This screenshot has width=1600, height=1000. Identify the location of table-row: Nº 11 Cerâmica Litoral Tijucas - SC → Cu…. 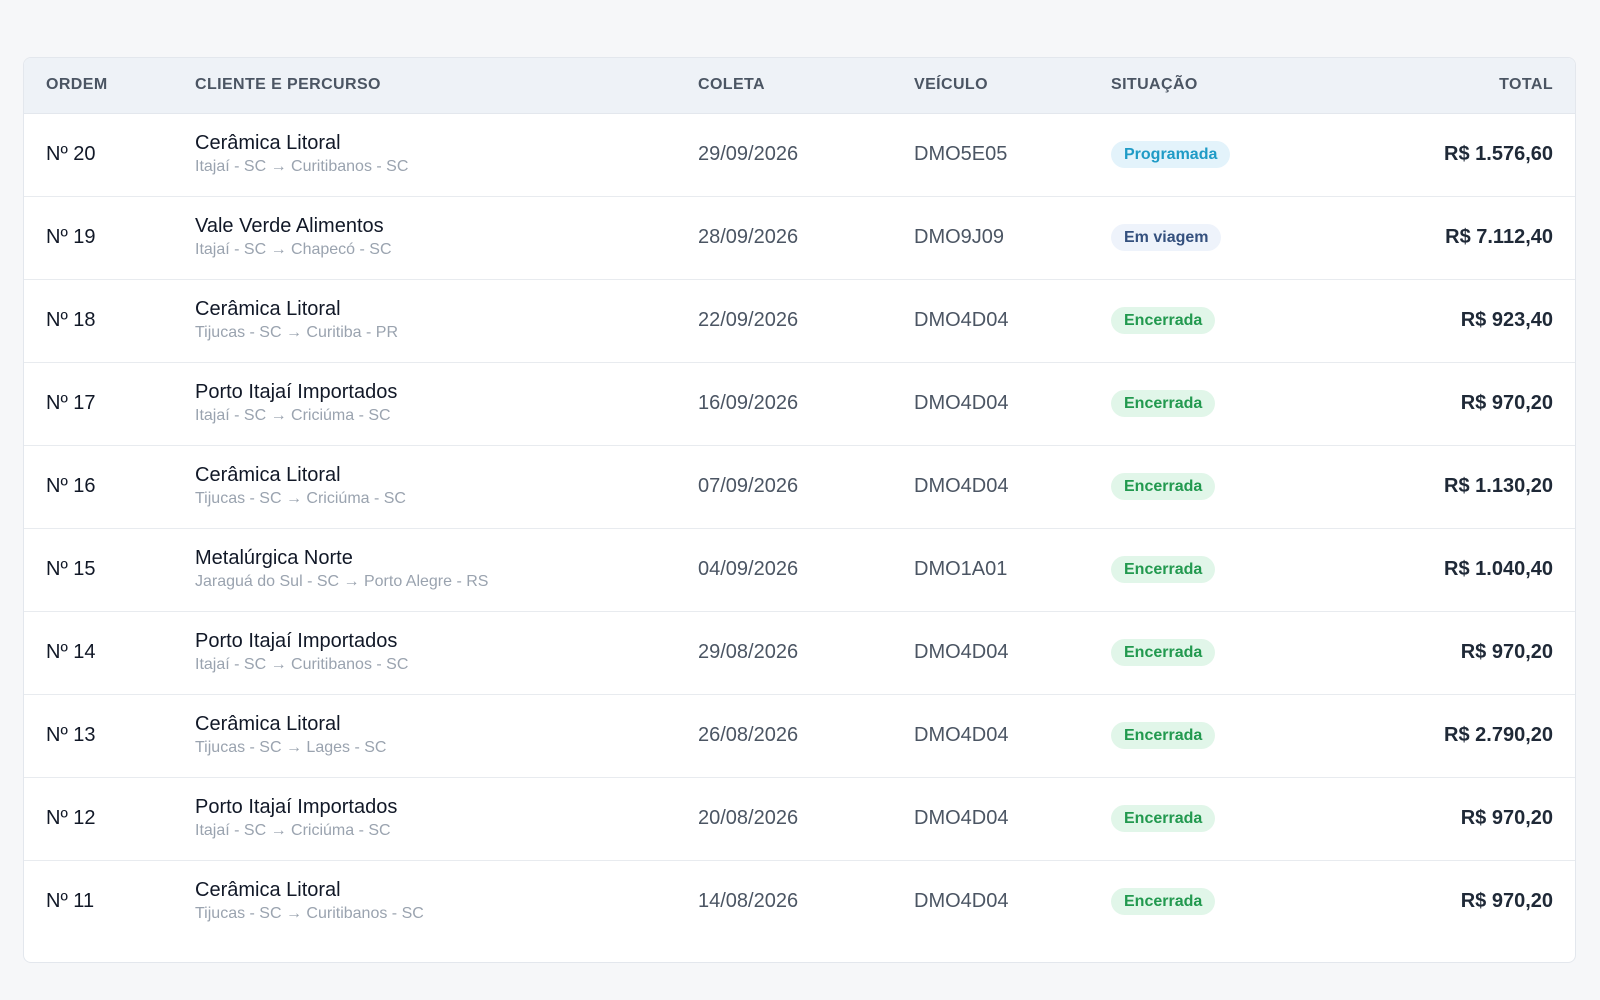
(799, 901).